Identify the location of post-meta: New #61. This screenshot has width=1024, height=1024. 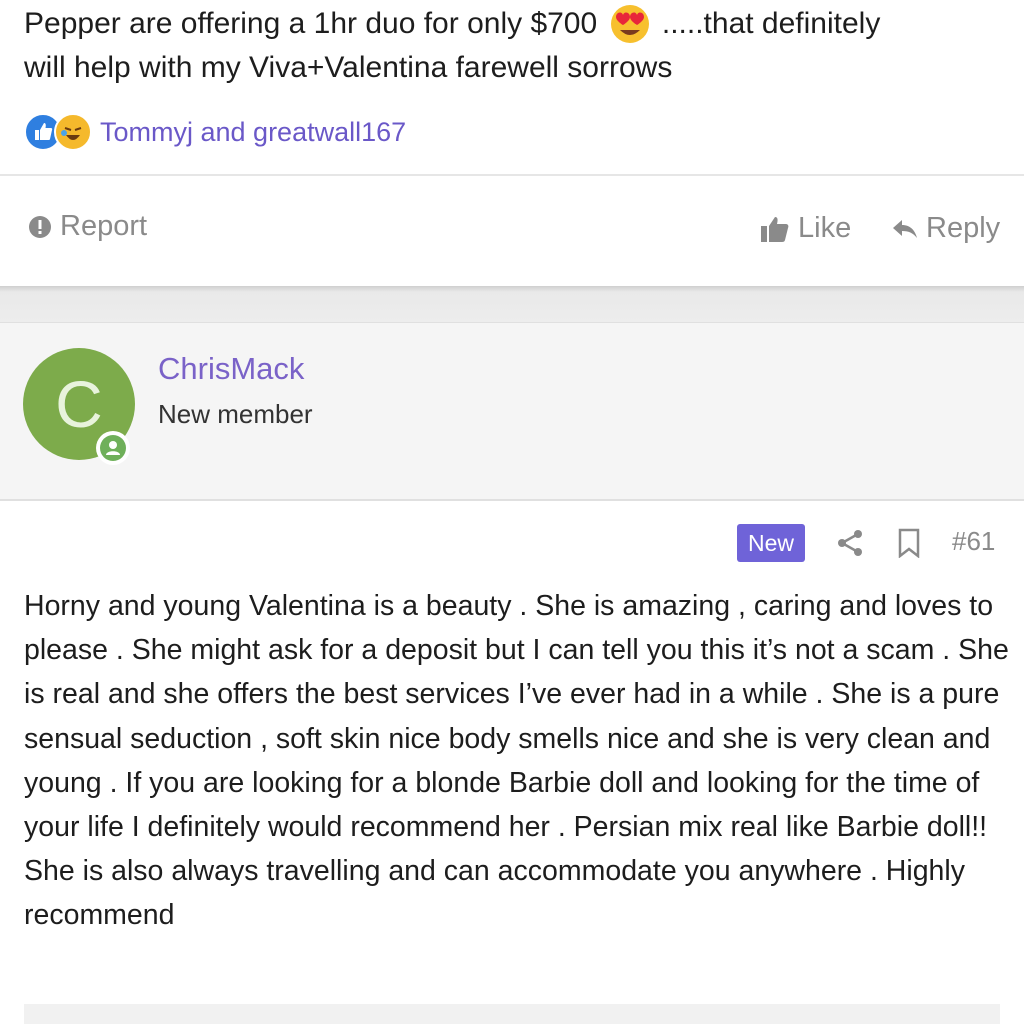
(512, 543).